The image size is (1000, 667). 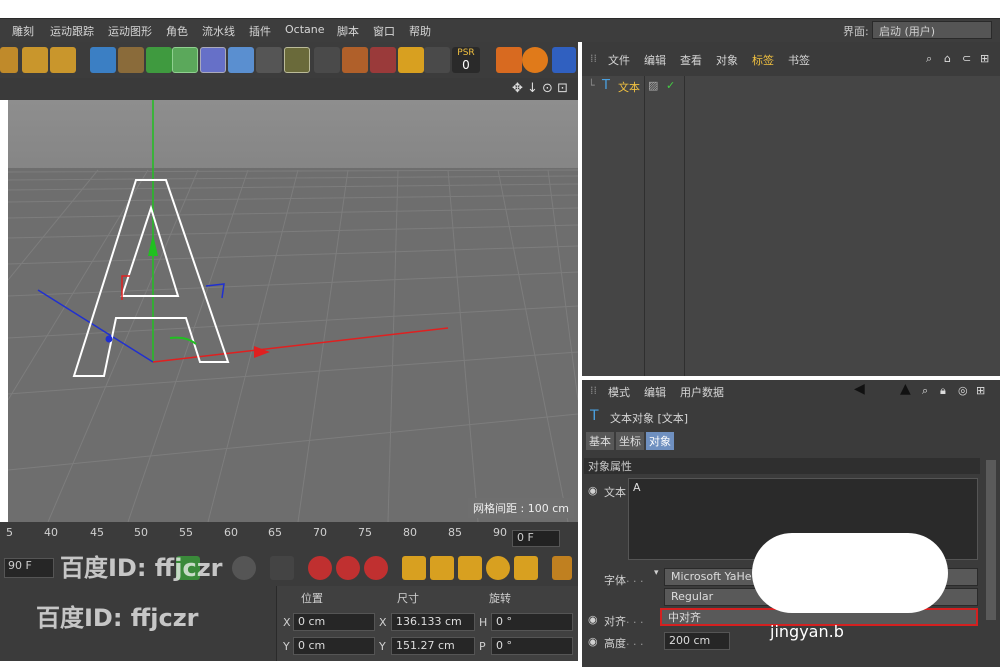 I want to click on key-points-icon, so click(x=526, y=568).